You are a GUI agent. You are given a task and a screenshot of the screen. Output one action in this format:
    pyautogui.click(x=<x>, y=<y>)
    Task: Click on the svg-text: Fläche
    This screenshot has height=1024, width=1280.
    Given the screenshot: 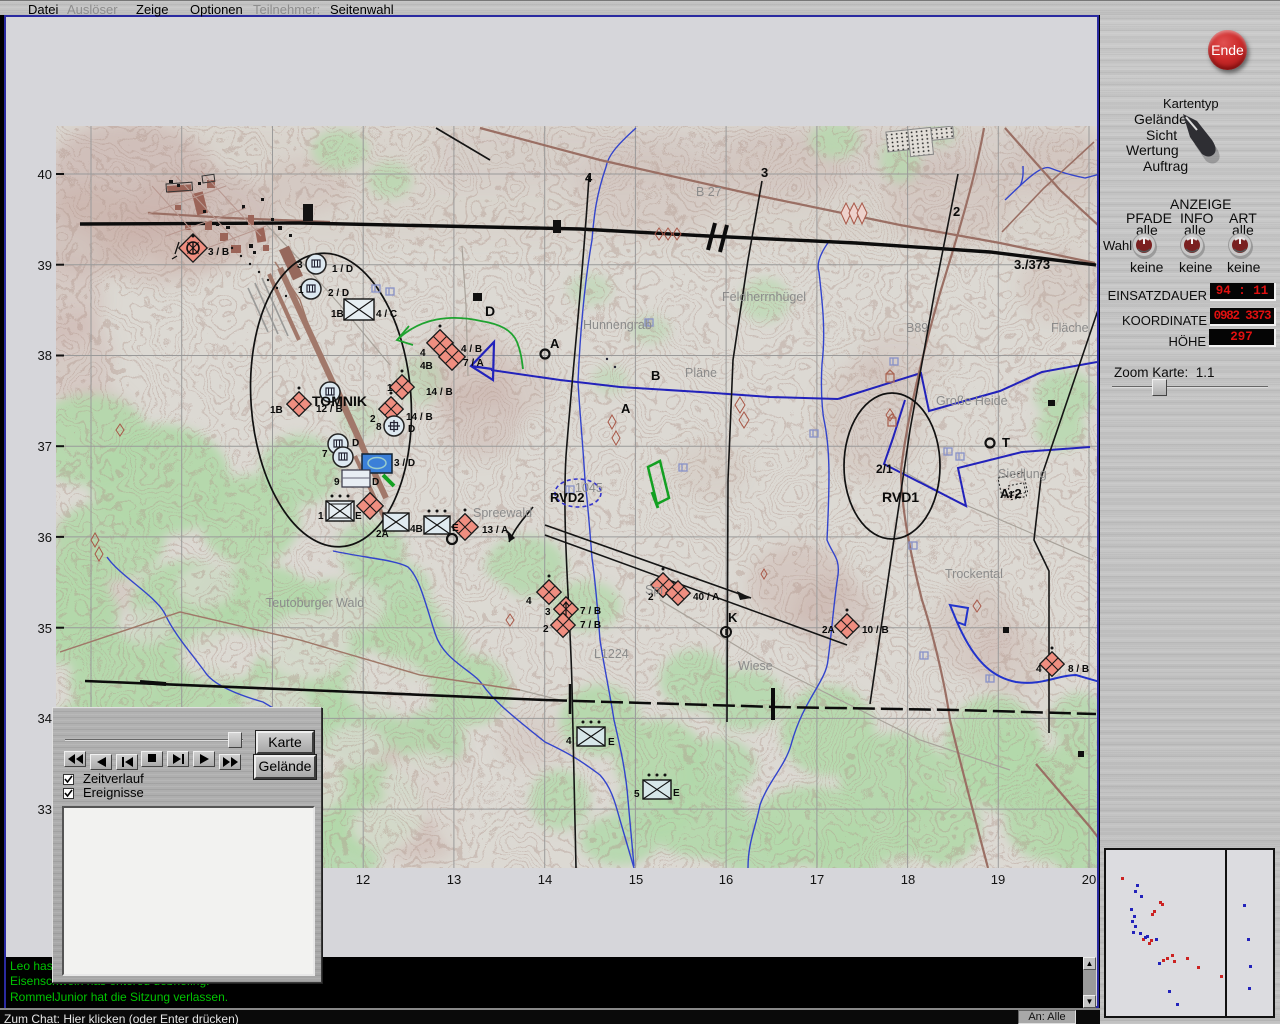 What is the action you would take?
    pyautogui.click(x=1070, y=328)
    